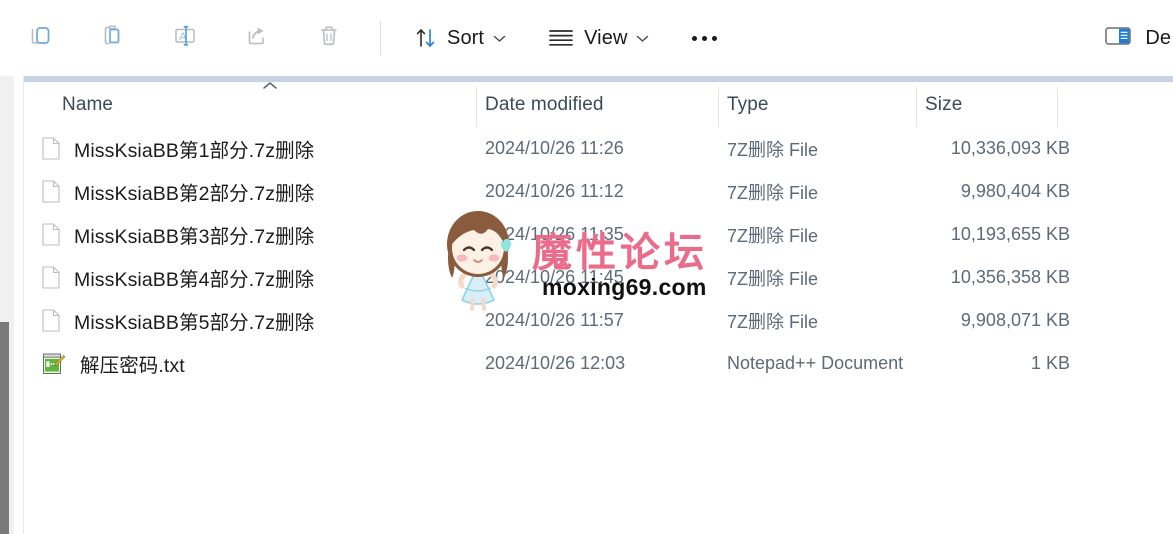 The height and width of the screenshot is (534, 1173). Describe the element at coordinates (54, 364) in the screenshot. I see `notepad-plus-plus-icon` at that location.